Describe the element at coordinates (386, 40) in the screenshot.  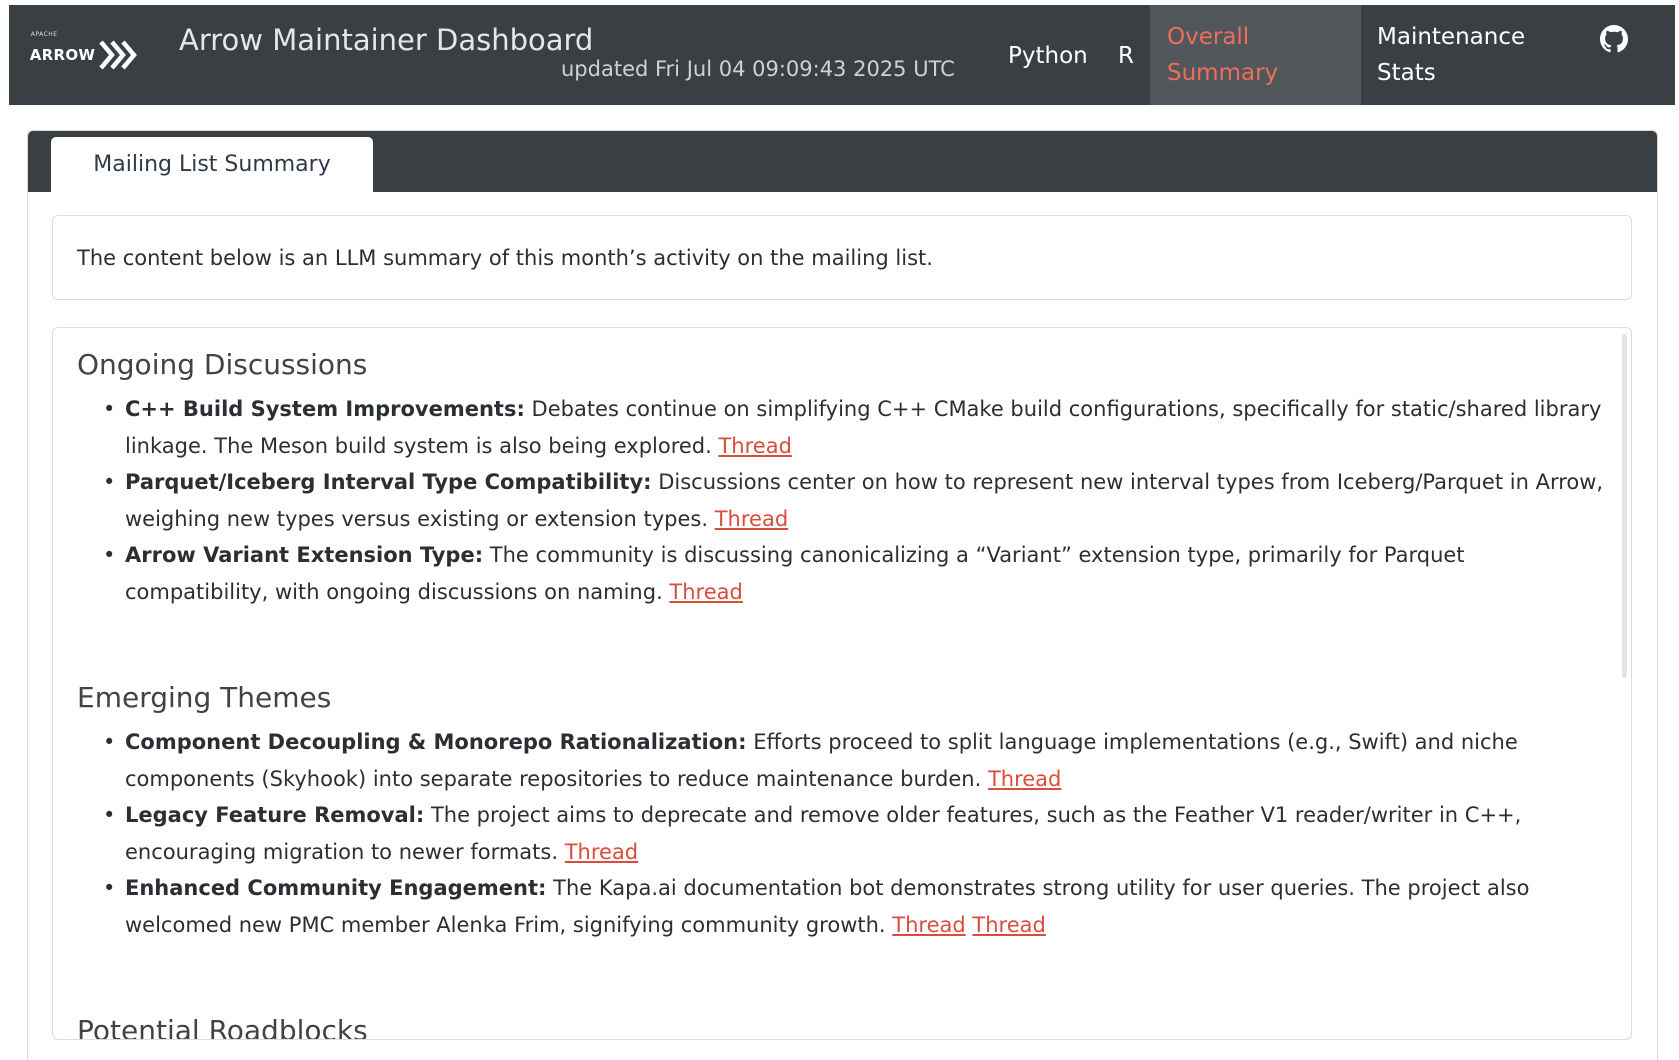
I see `dashboard-title: Arrow Maintainer Dashboard` at that location.